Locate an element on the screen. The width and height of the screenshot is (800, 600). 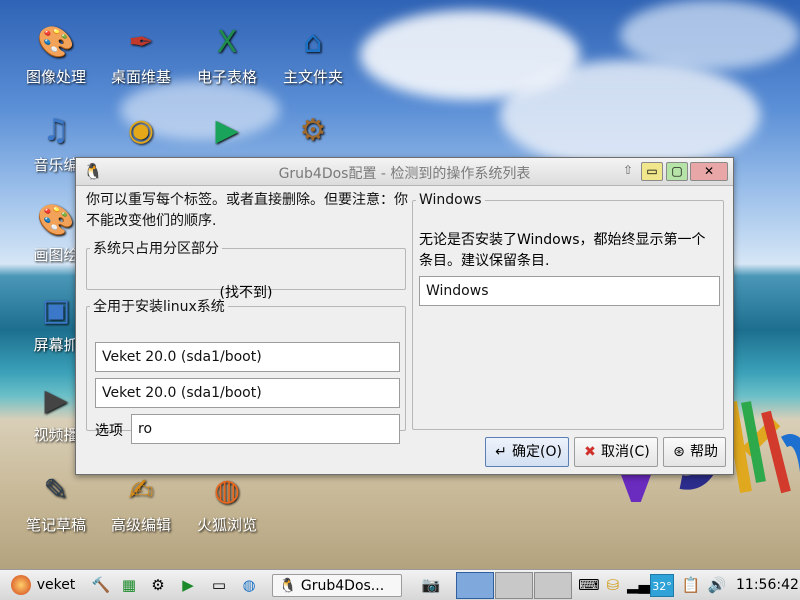
minimize-button: ▭ is located at coordinates (652, 171).